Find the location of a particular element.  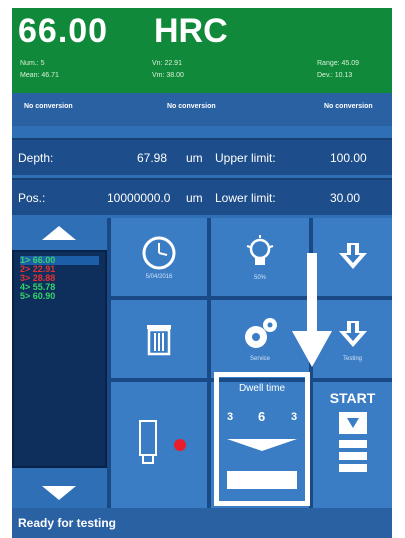

testing-label: Testing is located at coordinates (352, 358).